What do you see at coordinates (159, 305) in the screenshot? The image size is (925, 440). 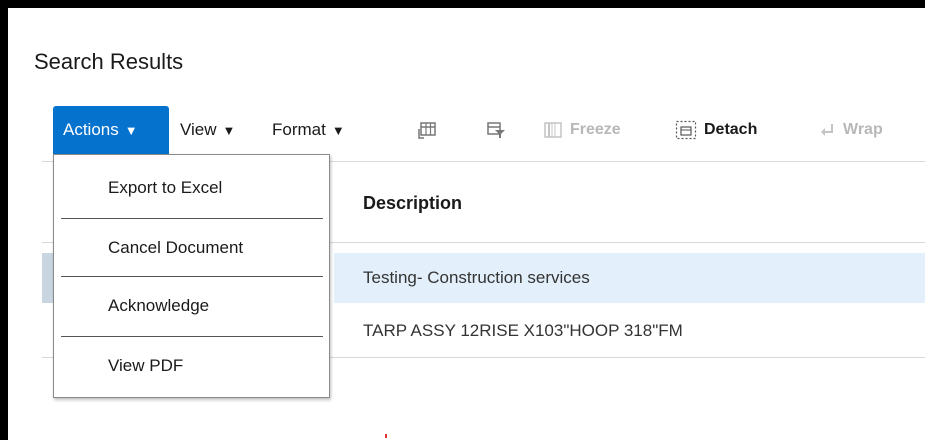 I see `menu-item-label: Acknowledge` at bounding box center [159, 305].